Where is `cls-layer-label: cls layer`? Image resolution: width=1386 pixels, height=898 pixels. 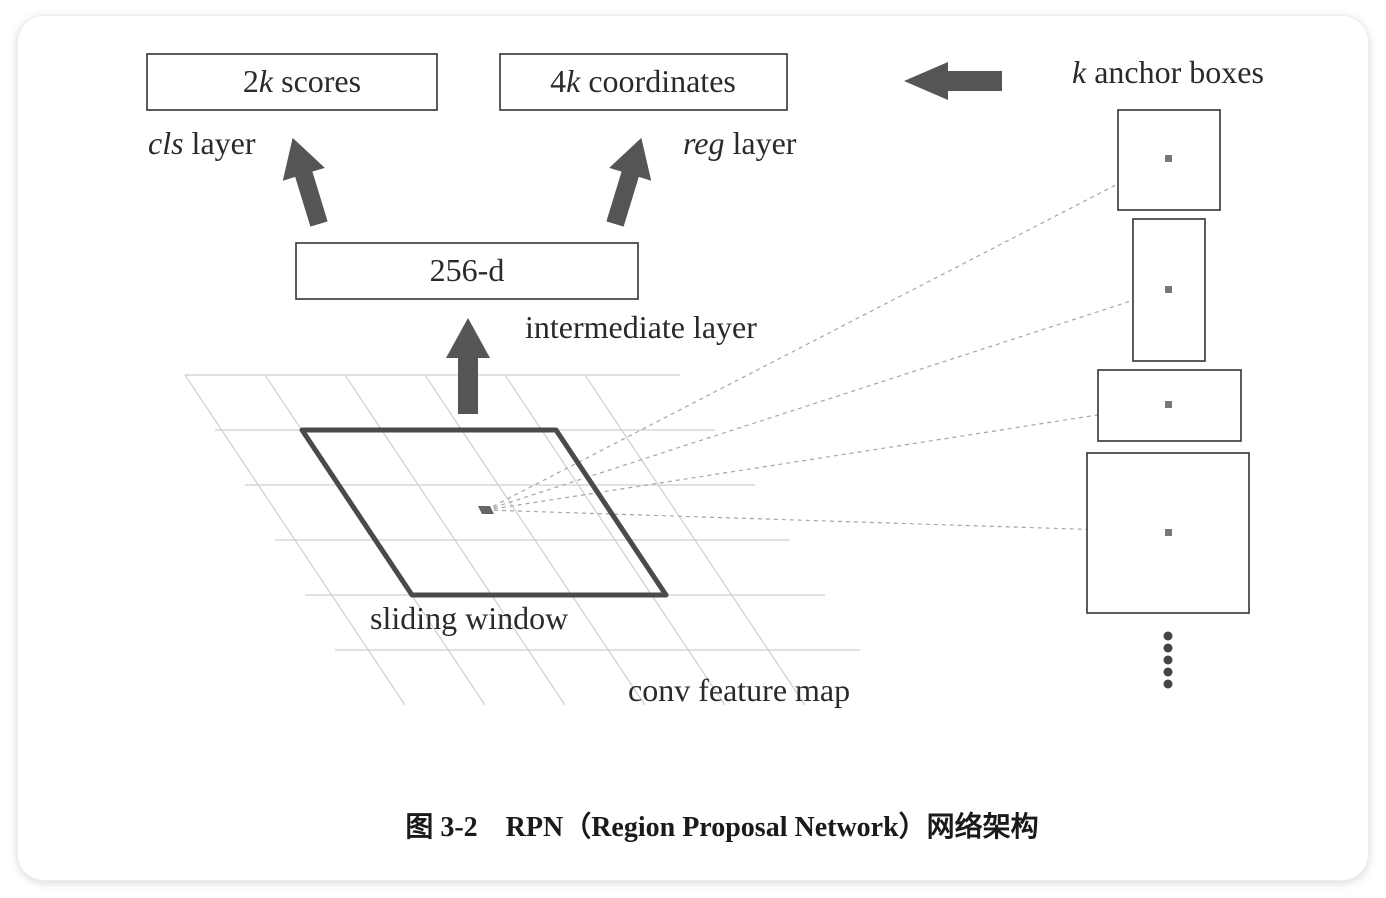 cls-layer-label: cls layer is located at coordinates (202, 143).